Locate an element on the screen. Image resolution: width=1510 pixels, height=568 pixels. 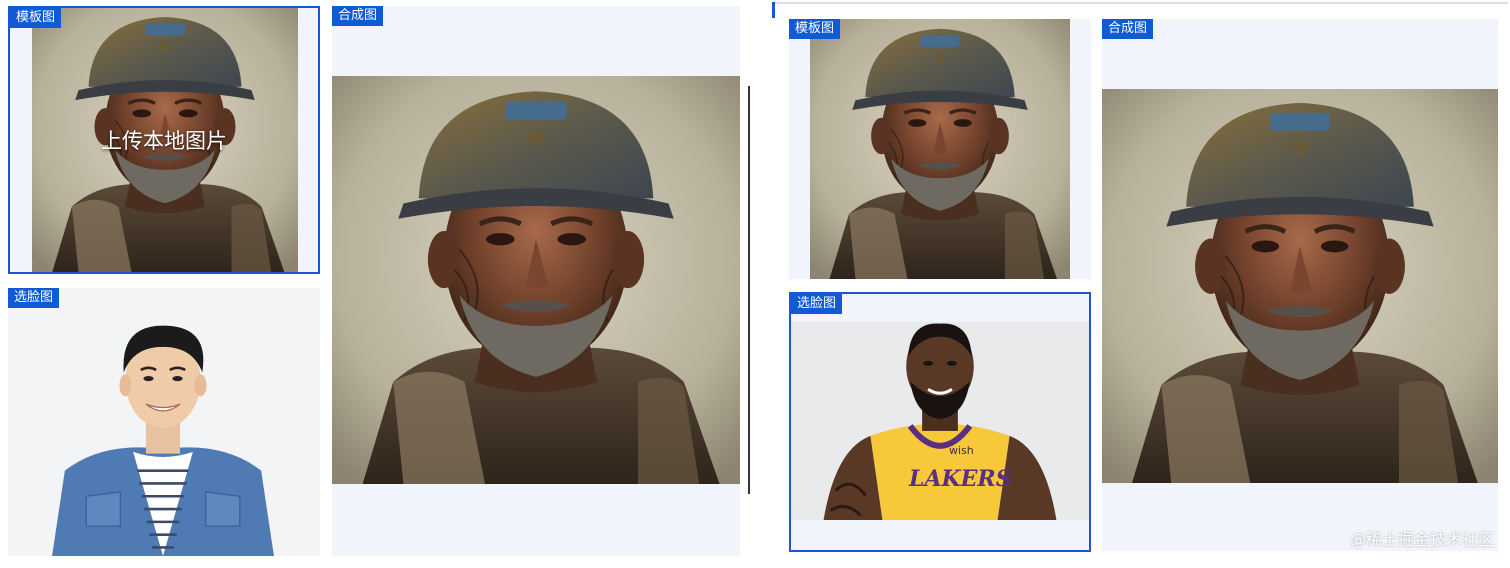
right-template-panel: 模板图 is located at coordinates (940, 149).